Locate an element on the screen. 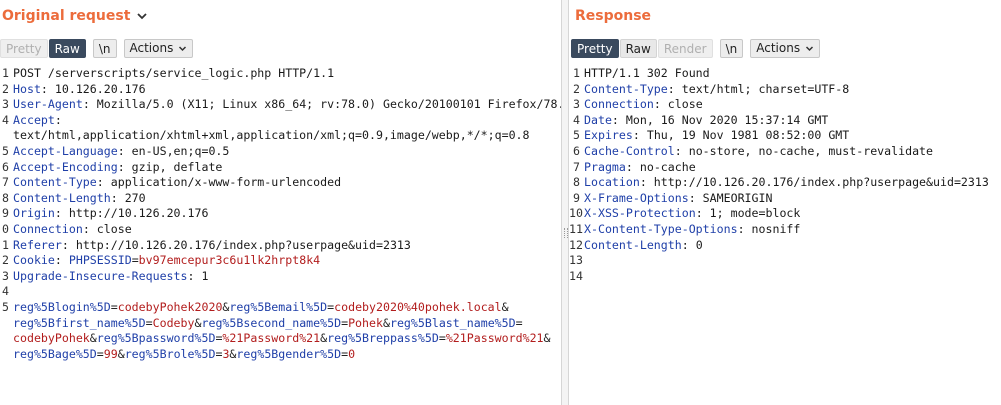  line-number: 10 is located at coordinates (576, 213).